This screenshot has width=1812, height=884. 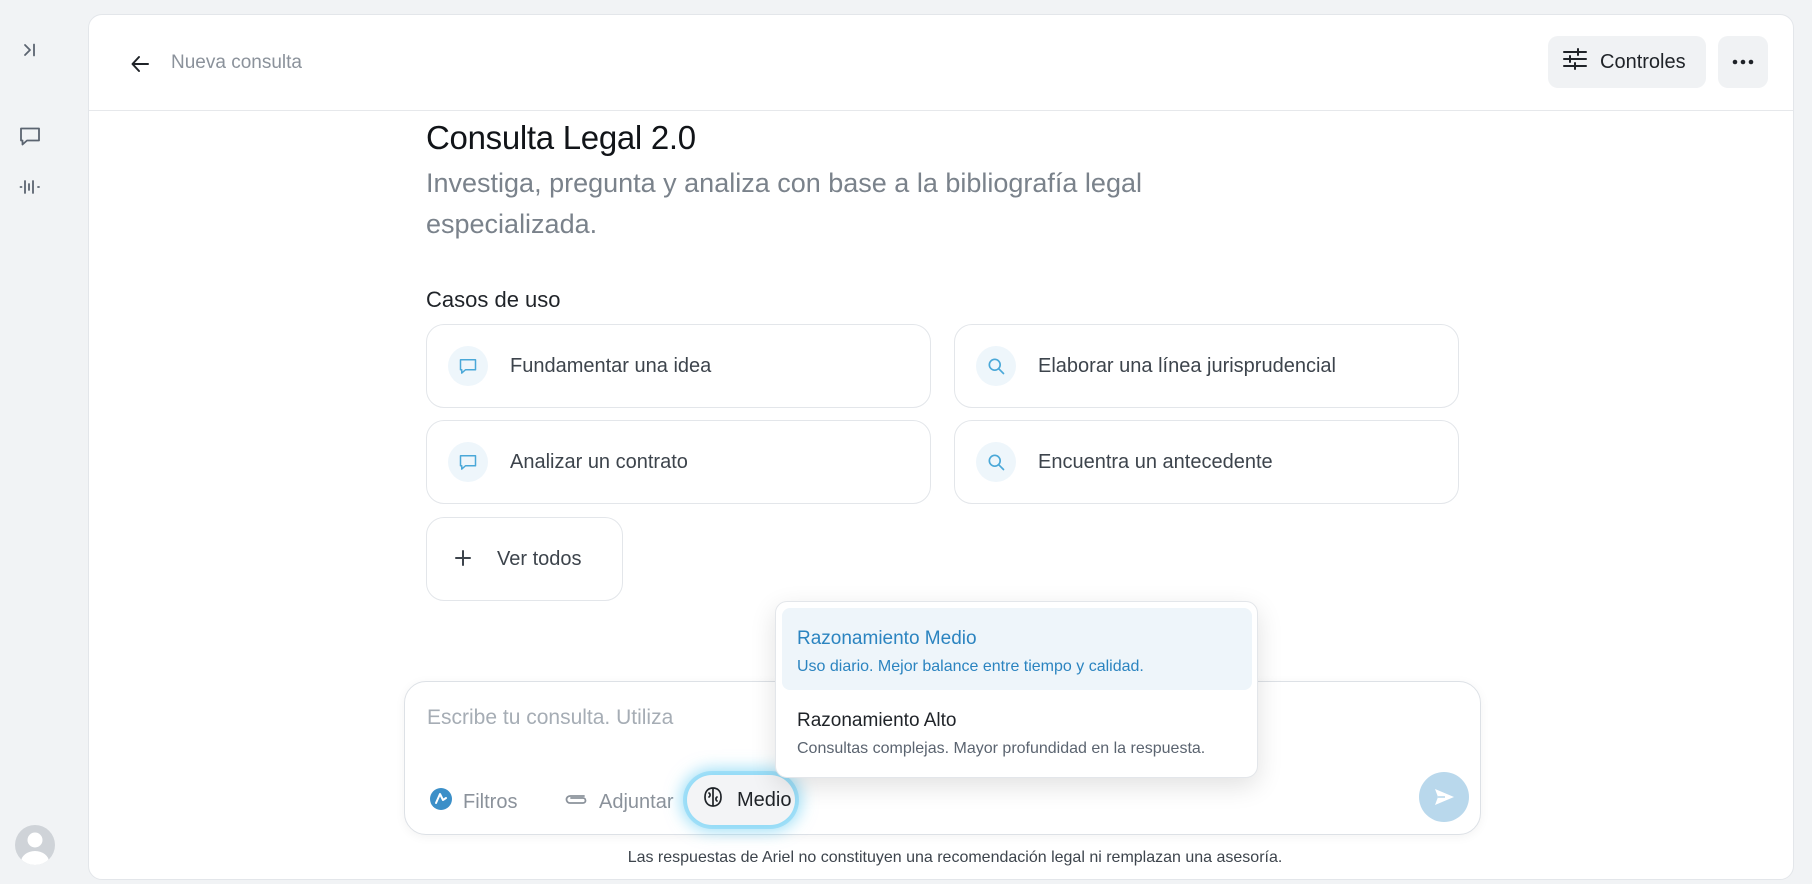 What do you see at coordinates (887, 638) in the screenshot?
I see `option-title: Razonamiento Medio` at bounding box center [887, 638].